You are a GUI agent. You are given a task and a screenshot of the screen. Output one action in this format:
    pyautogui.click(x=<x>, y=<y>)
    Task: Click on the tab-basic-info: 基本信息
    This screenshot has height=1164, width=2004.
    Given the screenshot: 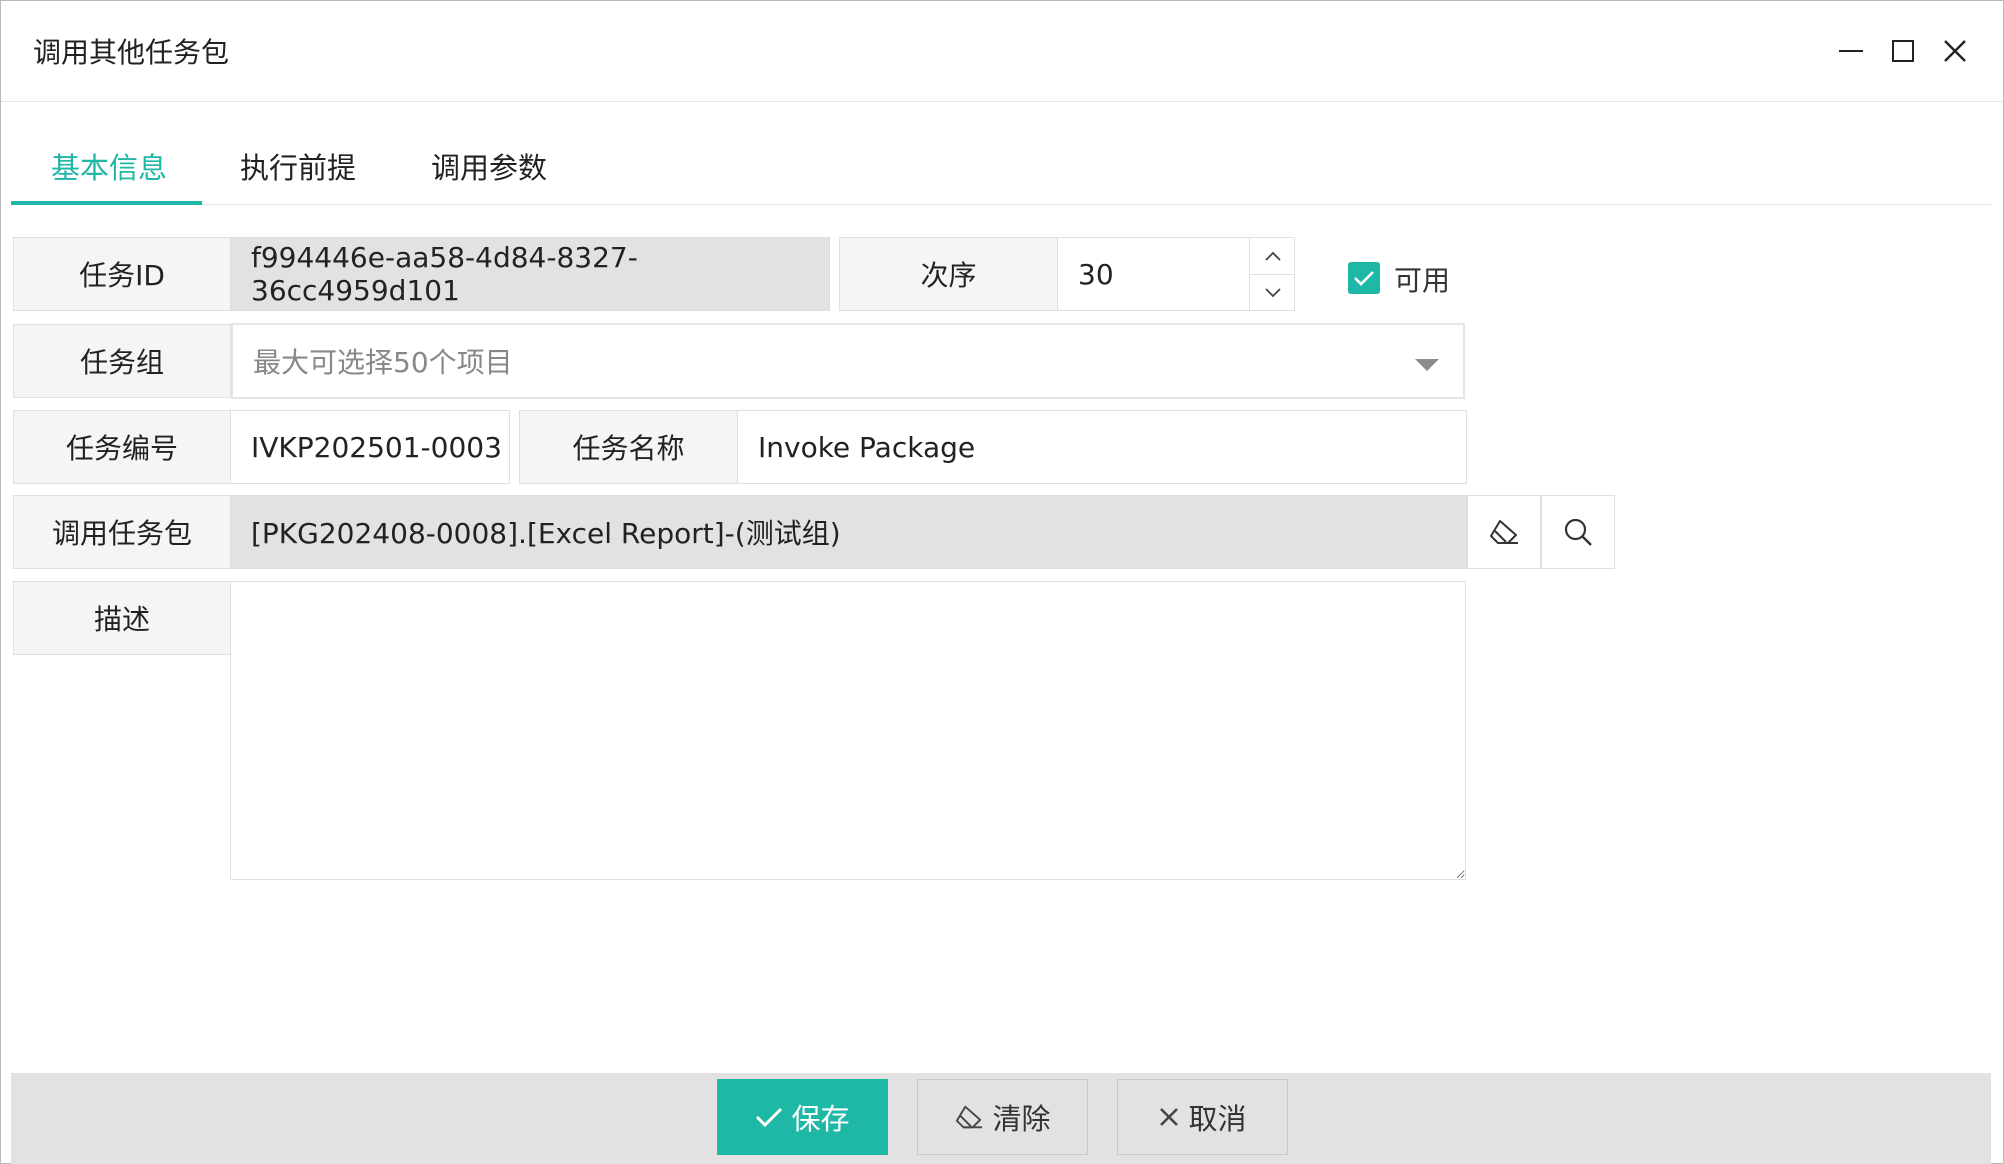 What is the action you would take?
    pyautogui.click(x=109, y=172)
    